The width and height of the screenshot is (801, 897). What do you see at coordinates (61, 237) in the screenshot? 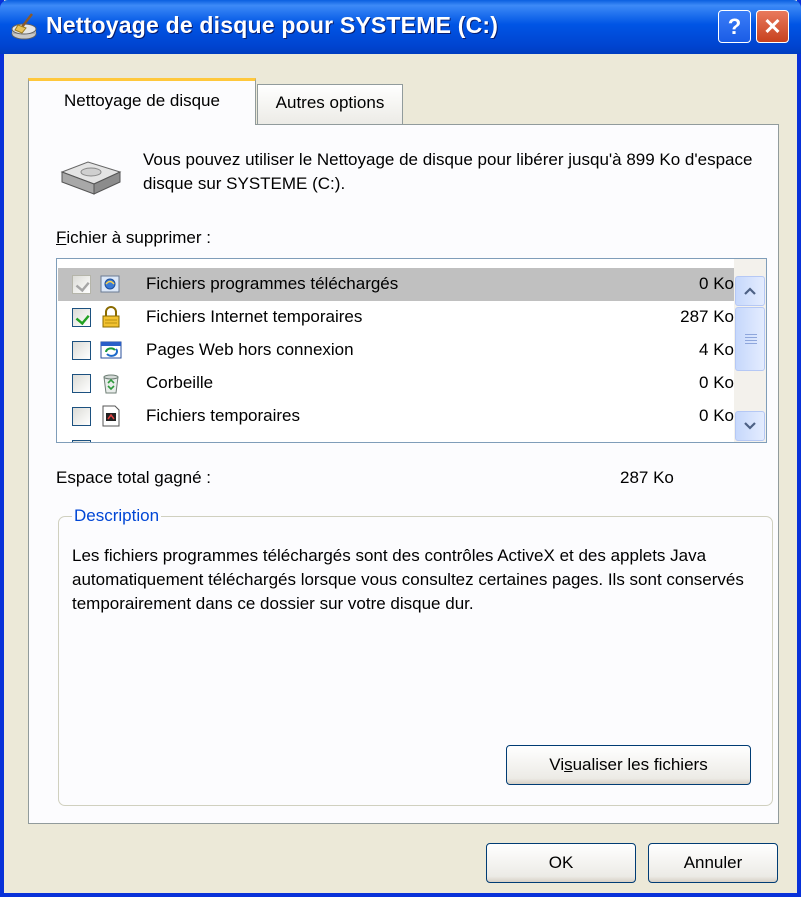
I see `files-label-accel: F` at bounding box center [61, 237].